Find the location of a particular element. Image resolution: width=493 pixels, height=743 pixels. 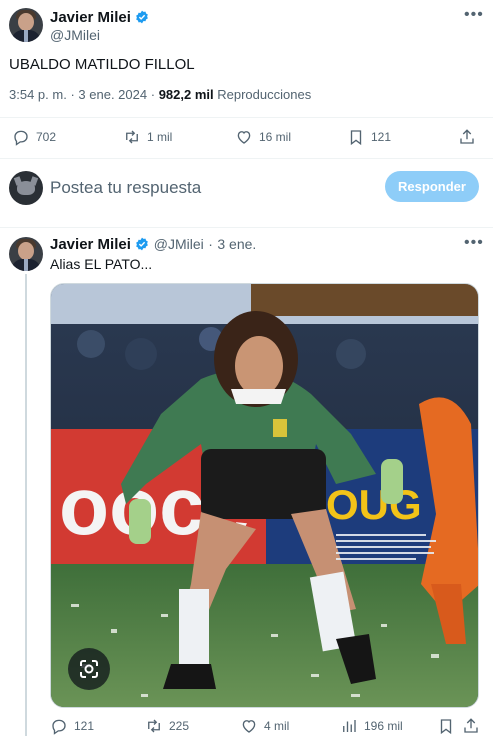

tweet-time: 3:54 p. m. is located at coordinates (38, 94).